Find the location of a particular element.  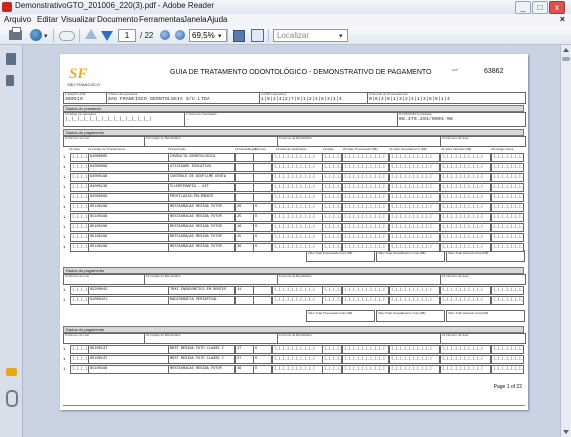

maximize-button: □ is located at coordinates (540, 7).